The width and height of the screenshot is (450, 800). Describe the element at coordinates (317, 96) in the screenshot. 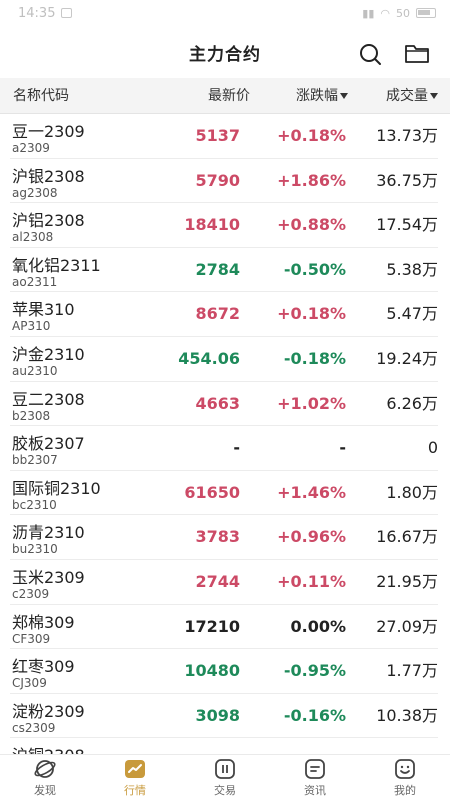

I see `column-header-change-label: 涨跌幅` at that location.